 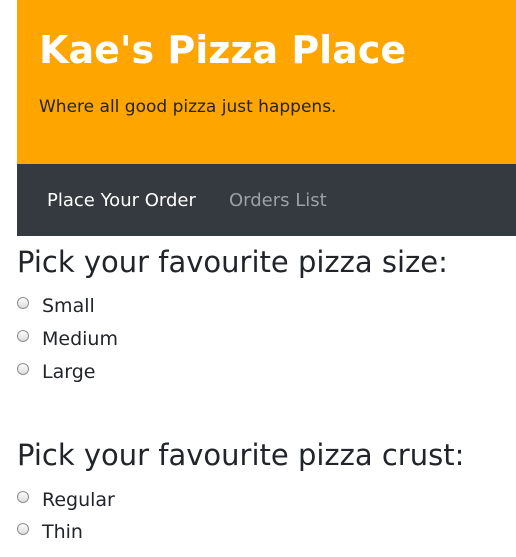 I want to click on size-option-small: Small, so click(x=56, y=306).